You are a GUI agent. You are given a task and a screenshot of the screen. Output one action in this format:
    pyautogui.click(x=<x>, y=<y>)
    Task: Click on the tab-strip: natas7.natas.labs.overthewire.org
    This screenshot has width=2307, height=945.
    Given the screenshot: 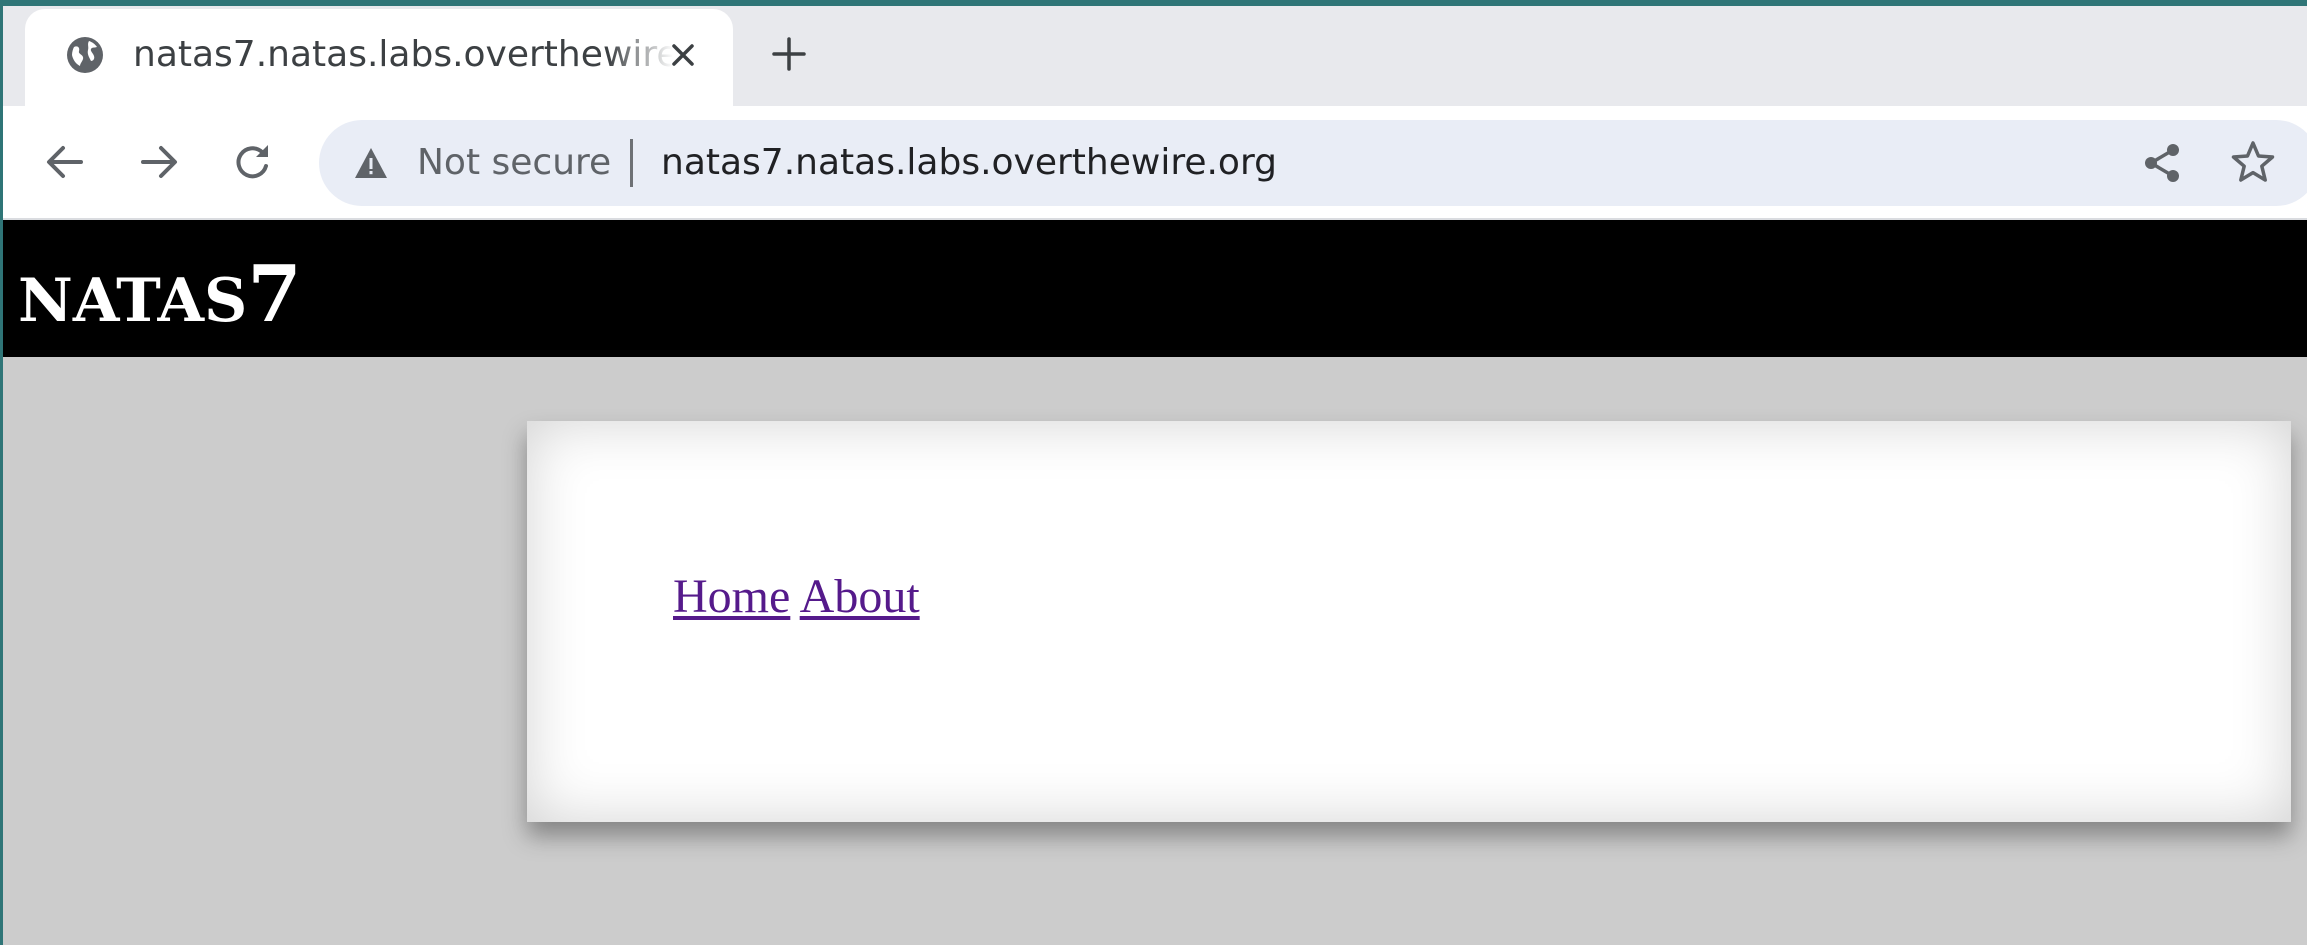 What is the action you would take?
    pyautogui.click(x=1155, y=59)
    